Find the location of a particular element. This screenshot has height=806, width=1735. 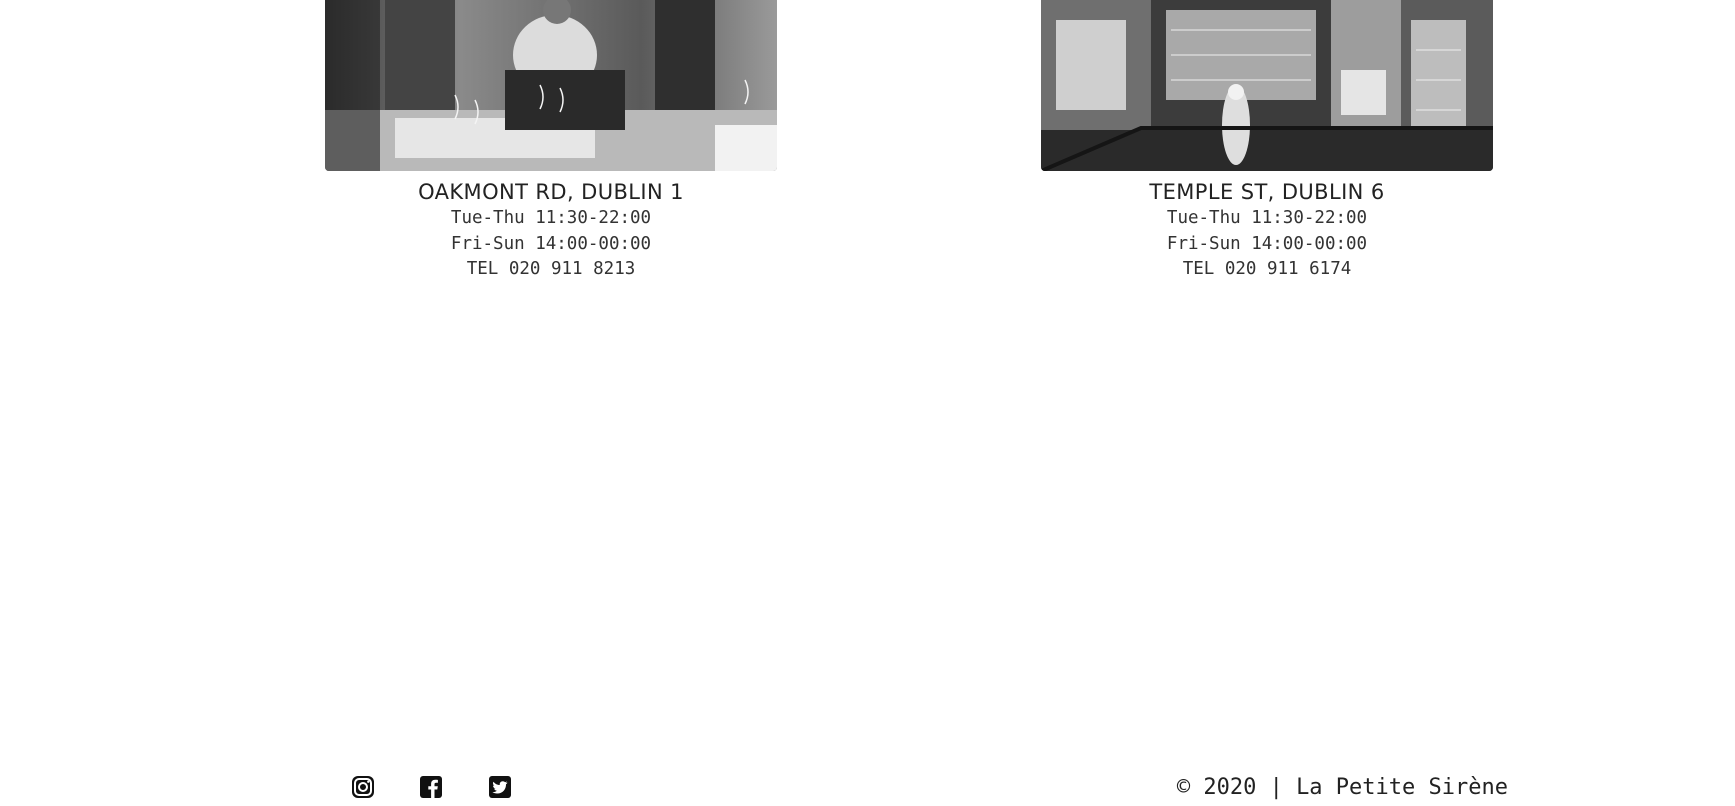

instagram-icon is located at coordinates (363, 787).